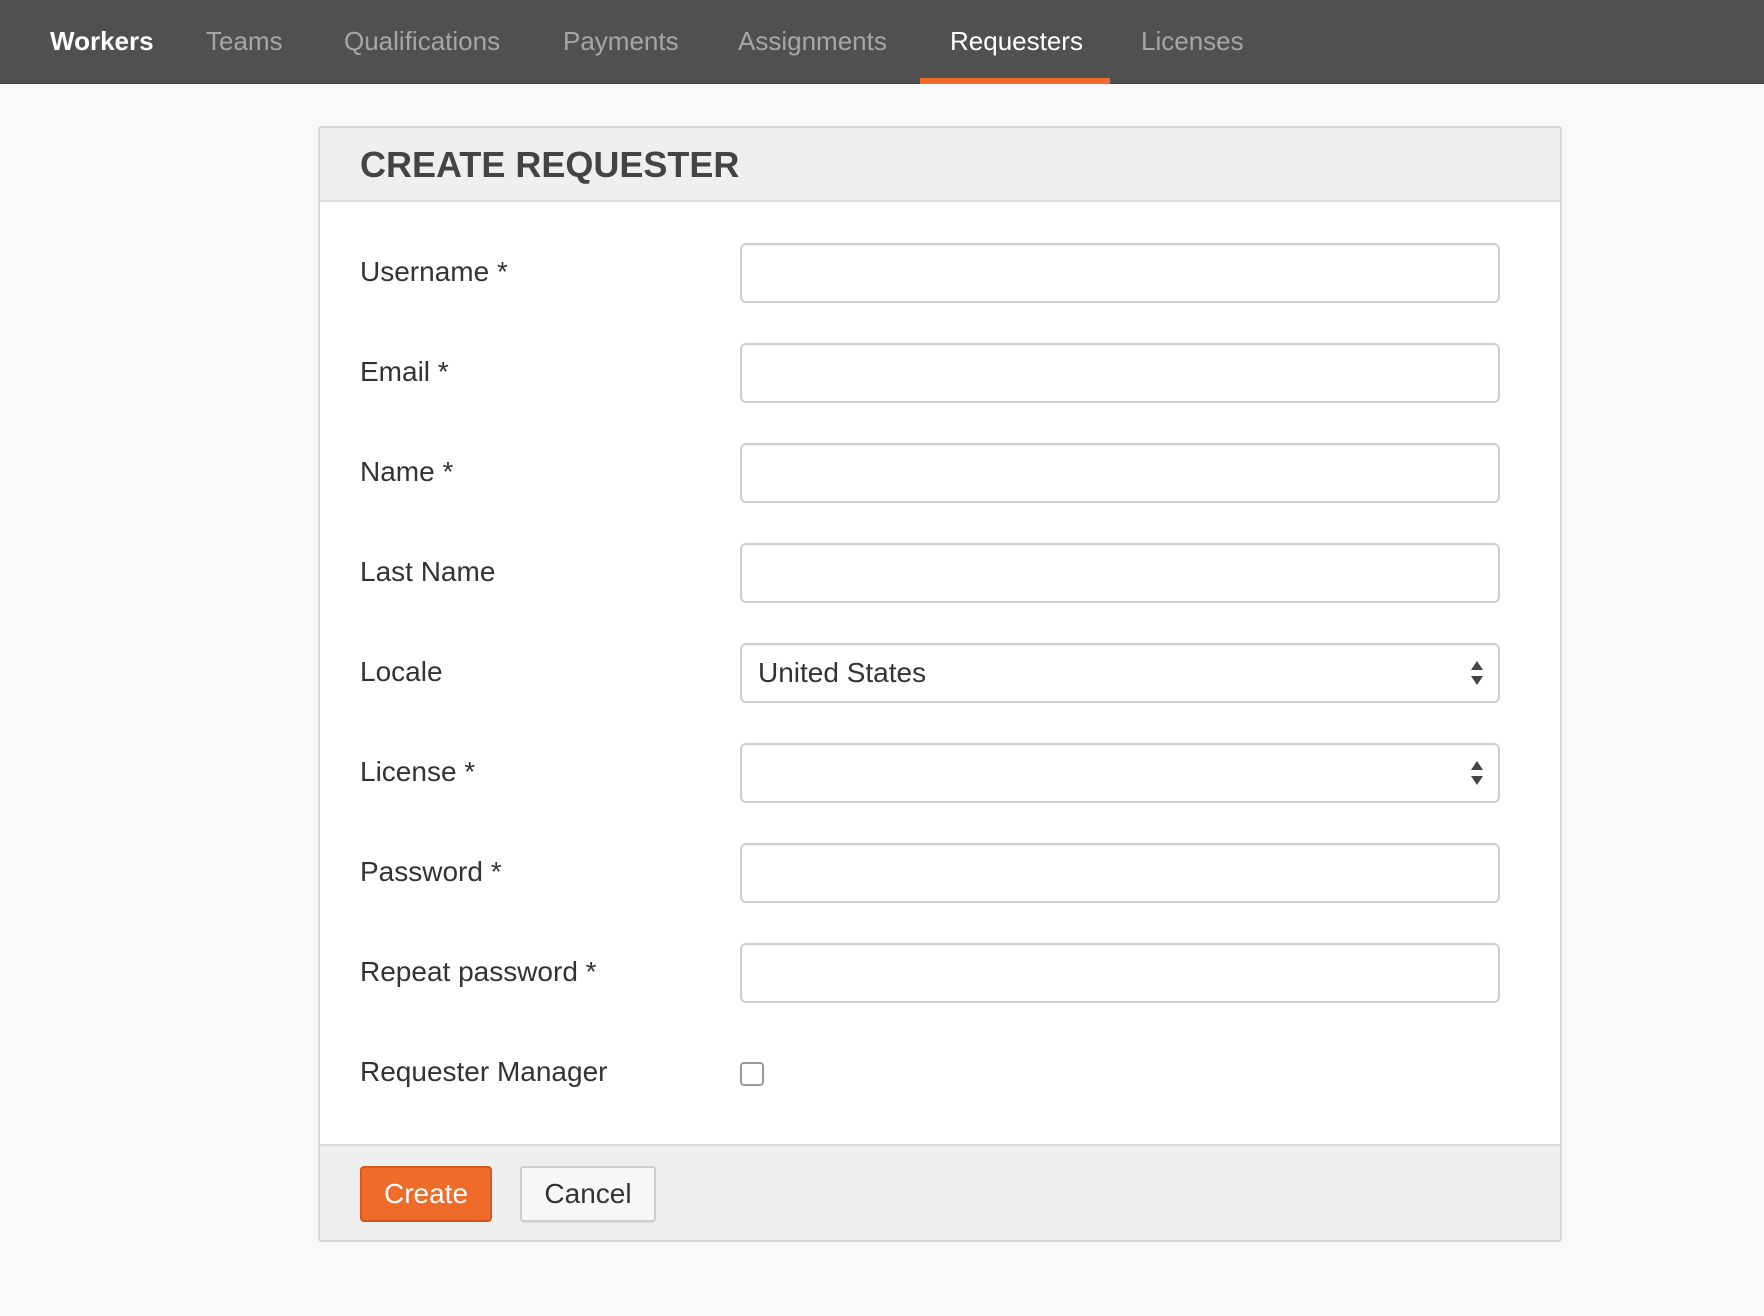 The image size is (1764, 1316). I want to click on locale-select: United States, so click(1120, 673).